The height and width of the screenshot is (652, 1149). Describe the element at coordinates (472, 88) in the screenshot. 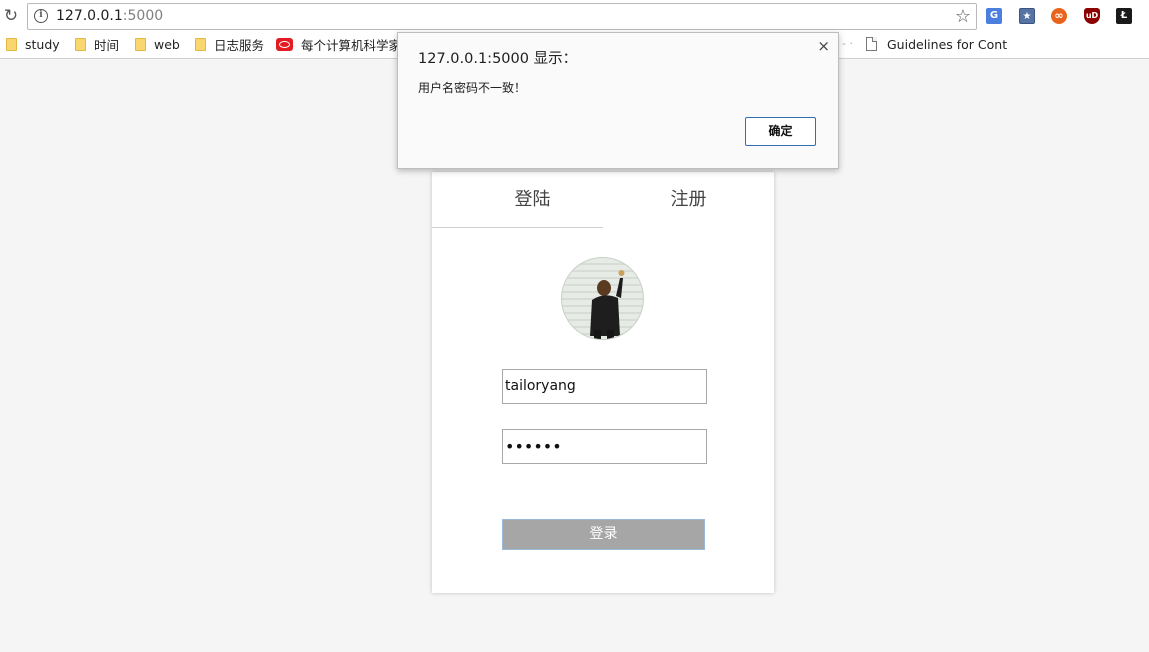

I see `dialog-message: 用户名密码不一致！` at that location.